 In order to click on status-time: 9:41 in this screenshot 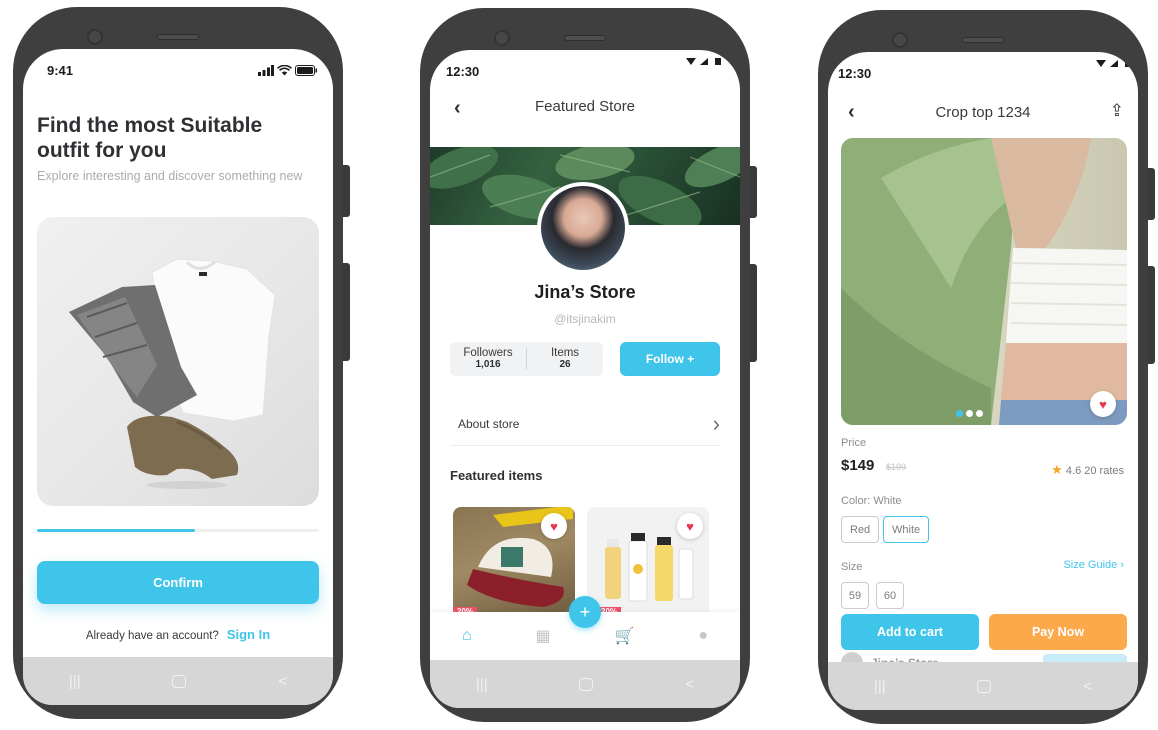, I will do `click(60, 70)`.